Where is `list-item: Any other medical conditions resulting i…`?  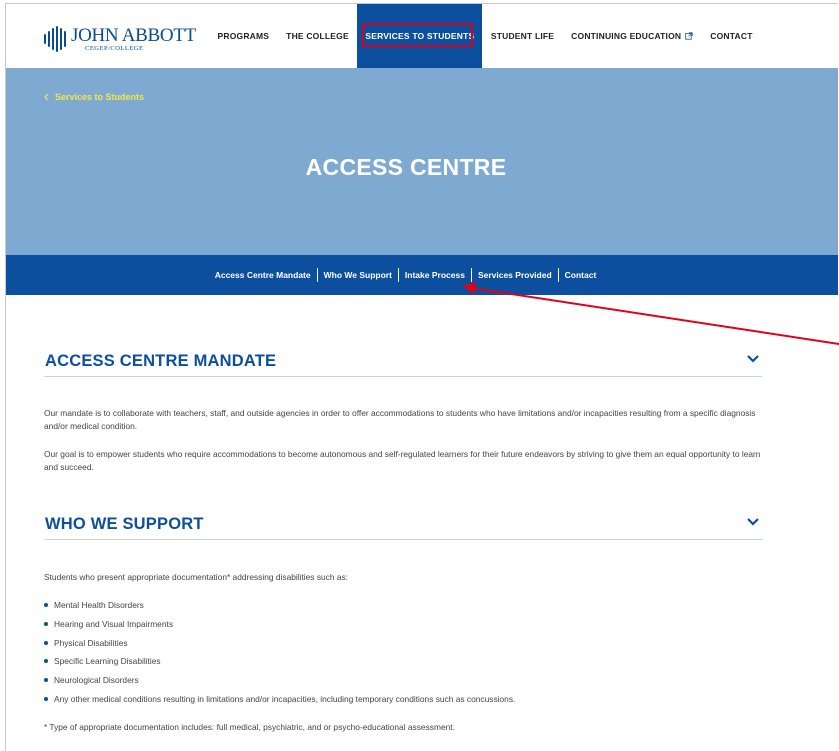 list-item: Any other medical conditions resulting i… is located at coordinates (279, 699).